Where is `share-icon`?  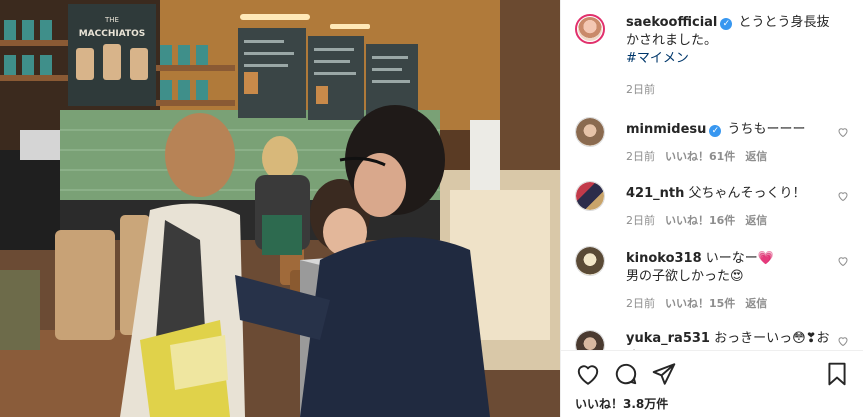
share-icon is located at coordinates (664, 374).